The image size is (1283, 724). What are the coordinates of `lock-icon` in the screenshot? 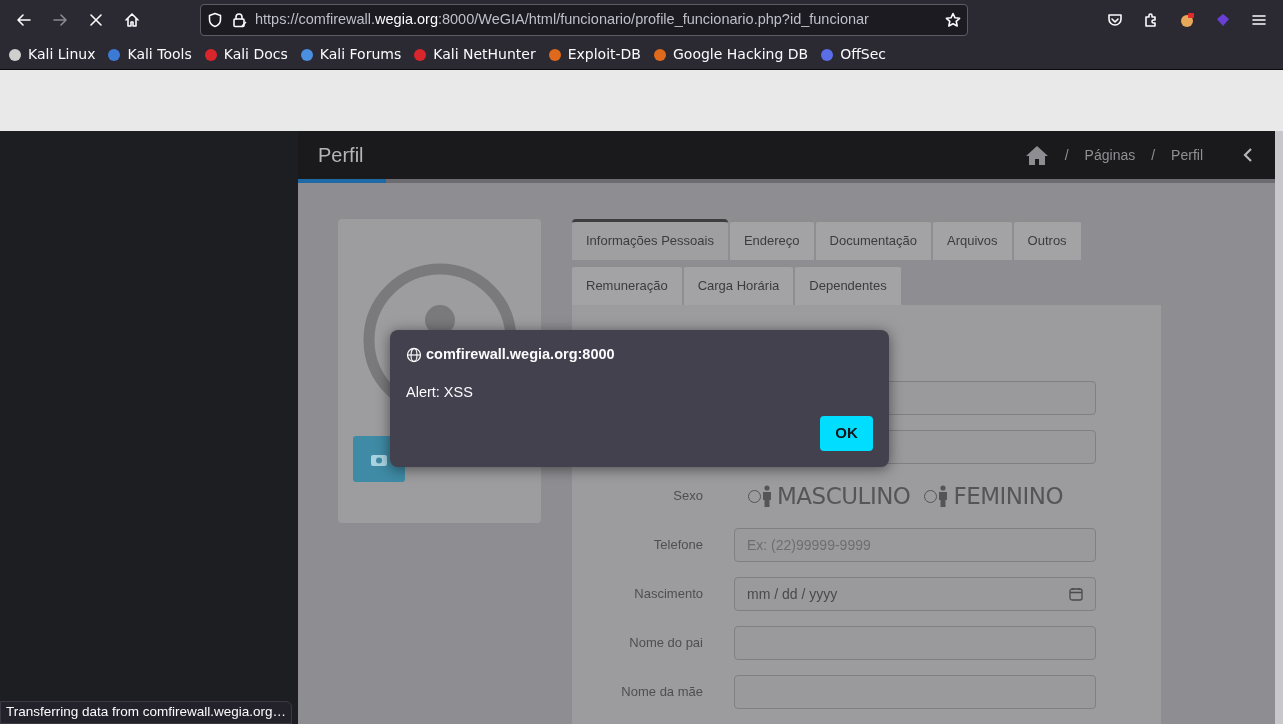 It's located at (239, 20).